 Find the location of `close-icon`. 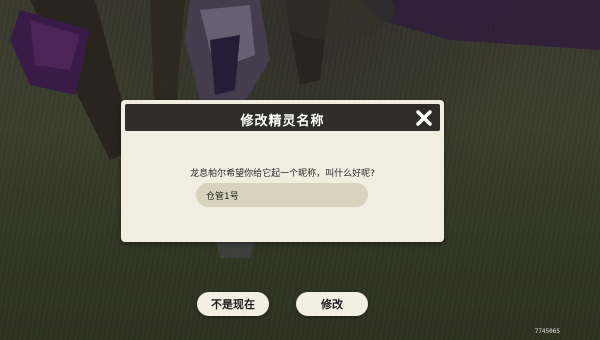

close-icon is located at coordinates (424, 118).